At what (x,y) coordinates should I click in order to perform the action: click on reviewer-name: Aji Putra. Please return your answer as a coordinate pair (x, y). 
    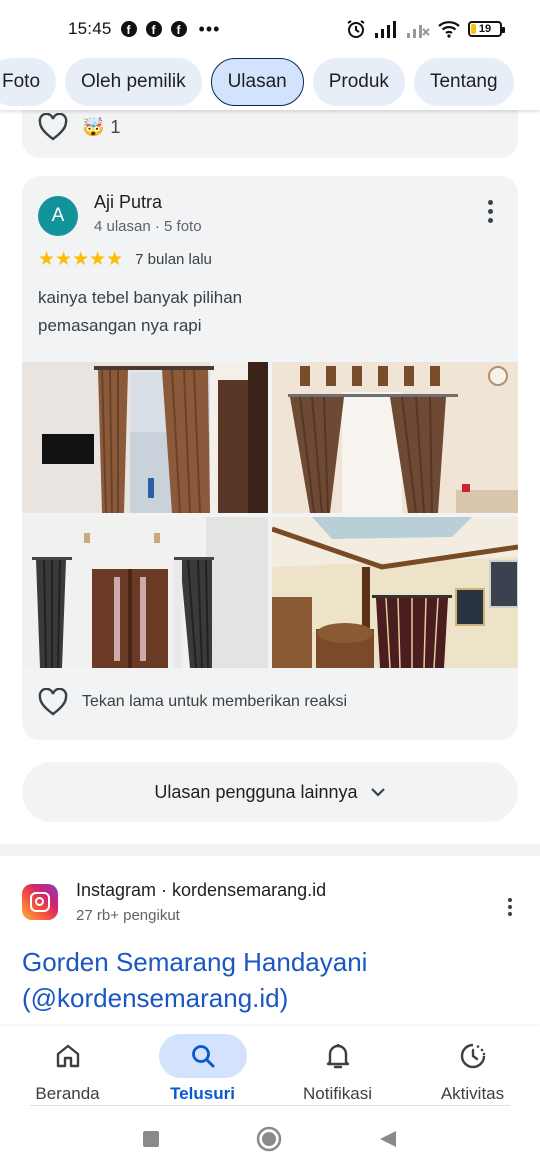
    Looking at the image, I should click on (128, 202).